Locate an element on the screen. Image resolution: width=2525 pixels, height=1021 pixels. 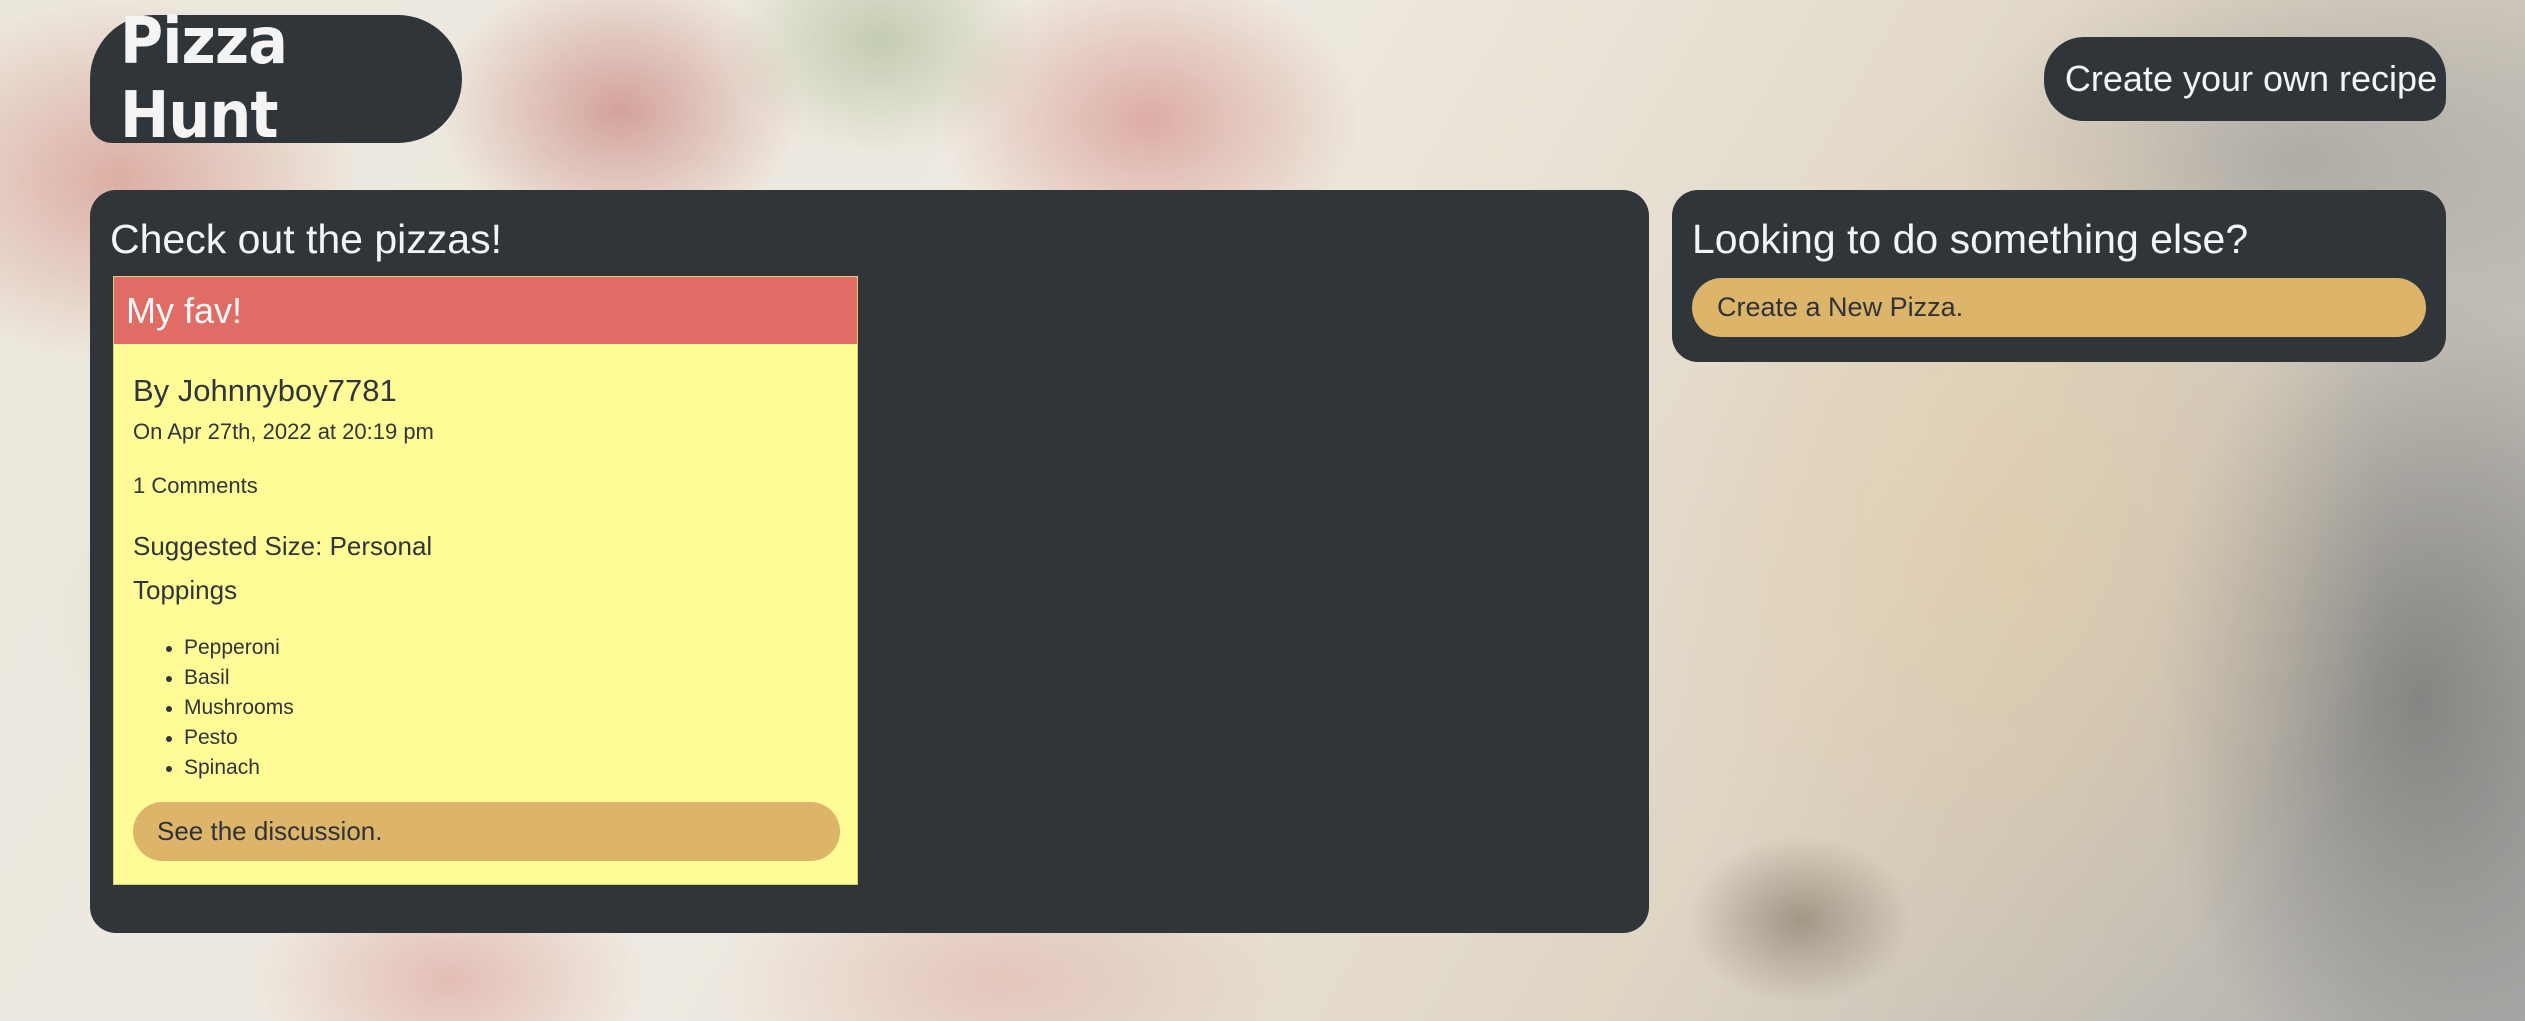
pizza-comment-count: 1 Comments is located at coordinates (195, 485).